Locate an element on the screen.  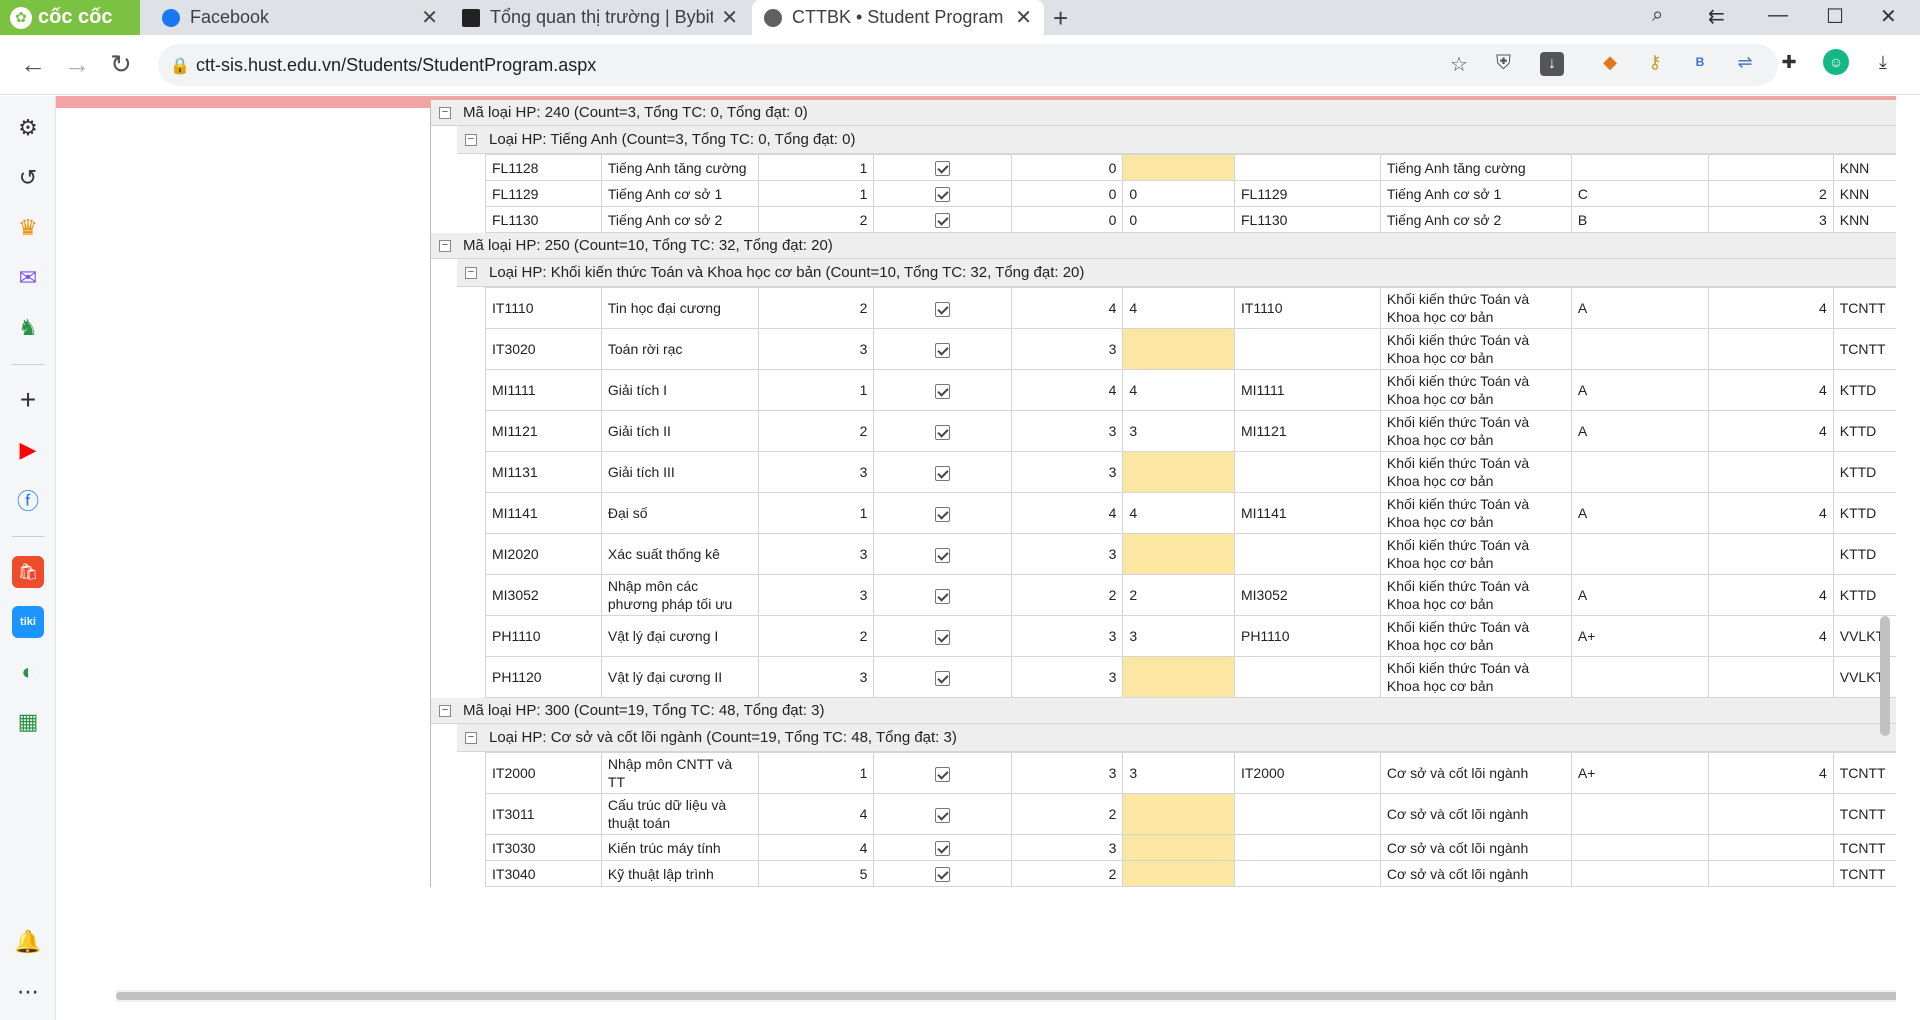
department: KTTD is located at coordinates (1864, 513).